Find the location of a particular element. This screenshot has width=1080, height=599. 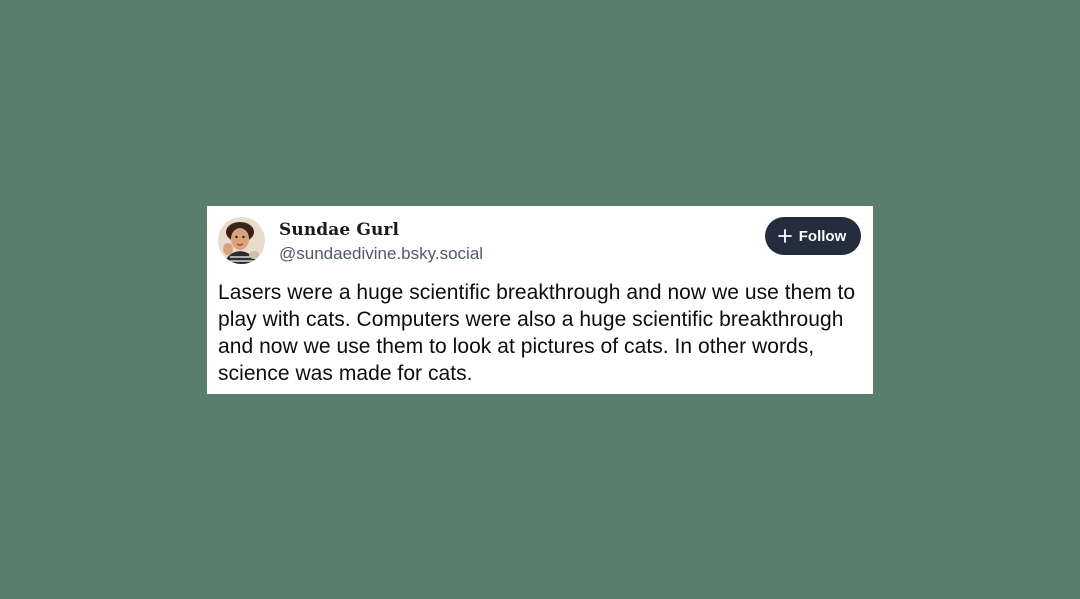

follow-button: Follow is located at coordinates (813, 236).